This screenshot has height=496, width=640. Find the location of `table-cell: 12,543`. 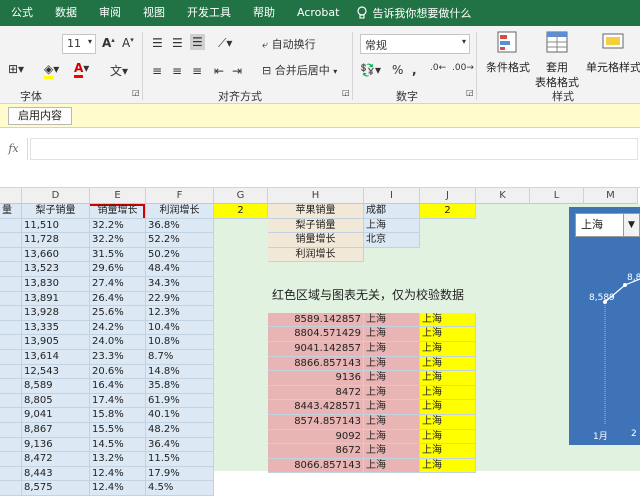

table-cell: 12,543 is located at coordinates (56, 372).